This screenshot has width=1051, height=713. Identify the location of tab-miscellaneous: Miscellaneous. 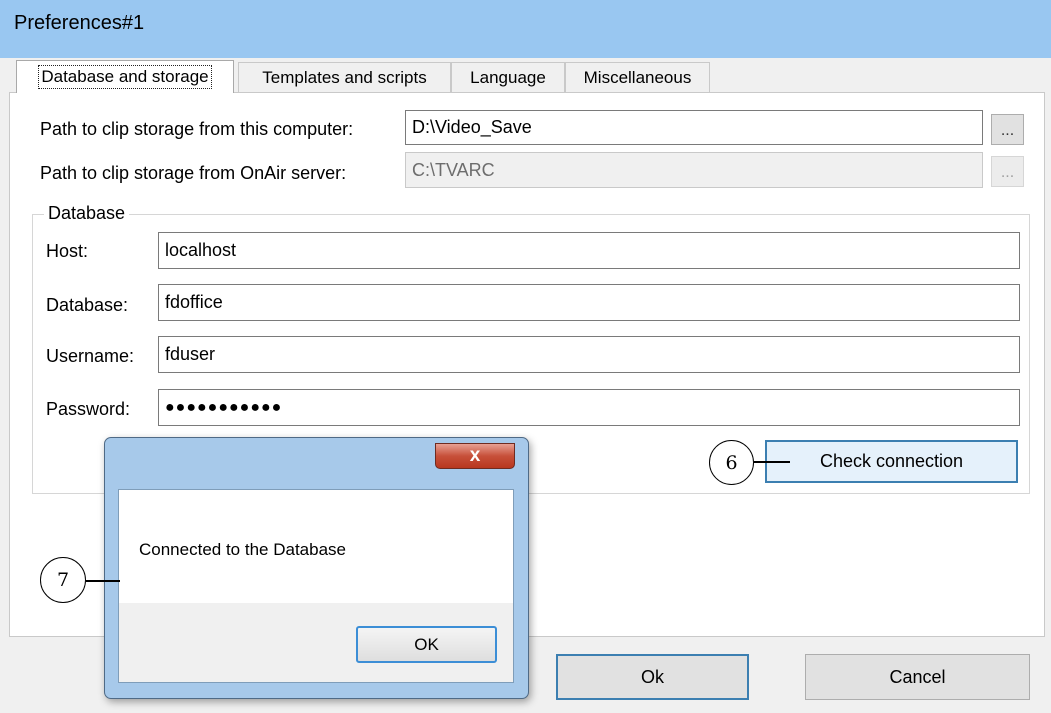
(637, 77).